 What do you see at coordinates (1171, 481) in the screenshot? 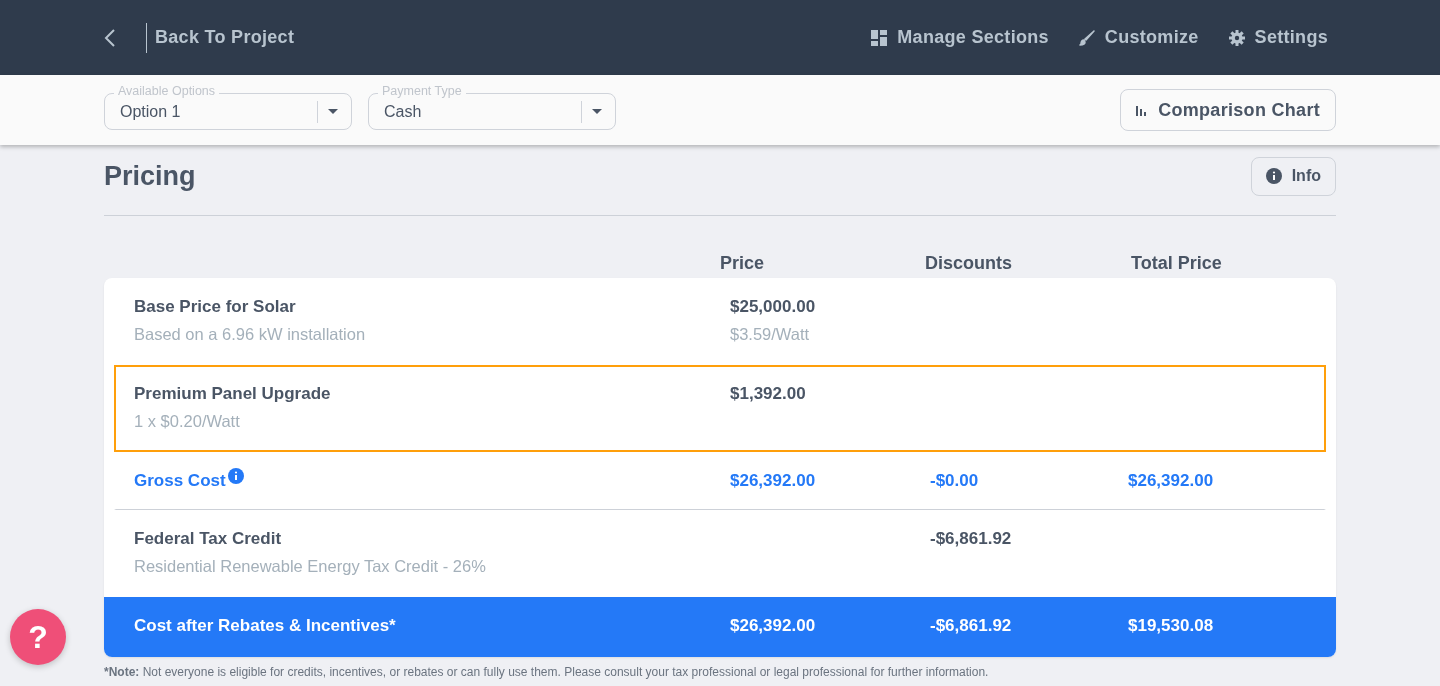
I see `total-price-value: $26,392.00` at bounding box center [1171, 481].